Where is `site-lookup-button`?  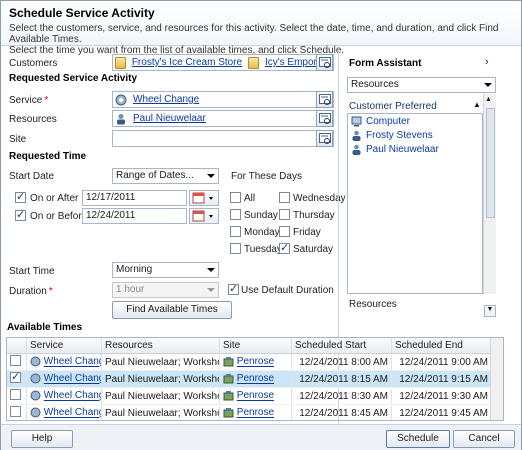
site-lookup-button is located at coordinates (324, 138).